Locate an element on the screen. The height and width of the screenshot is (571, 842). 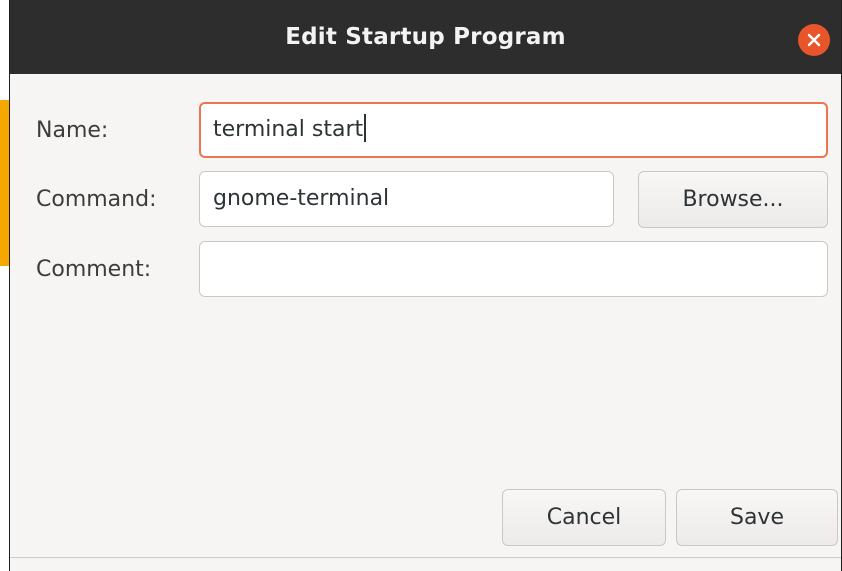
background-window-accent is located at coordinates (4, 183).